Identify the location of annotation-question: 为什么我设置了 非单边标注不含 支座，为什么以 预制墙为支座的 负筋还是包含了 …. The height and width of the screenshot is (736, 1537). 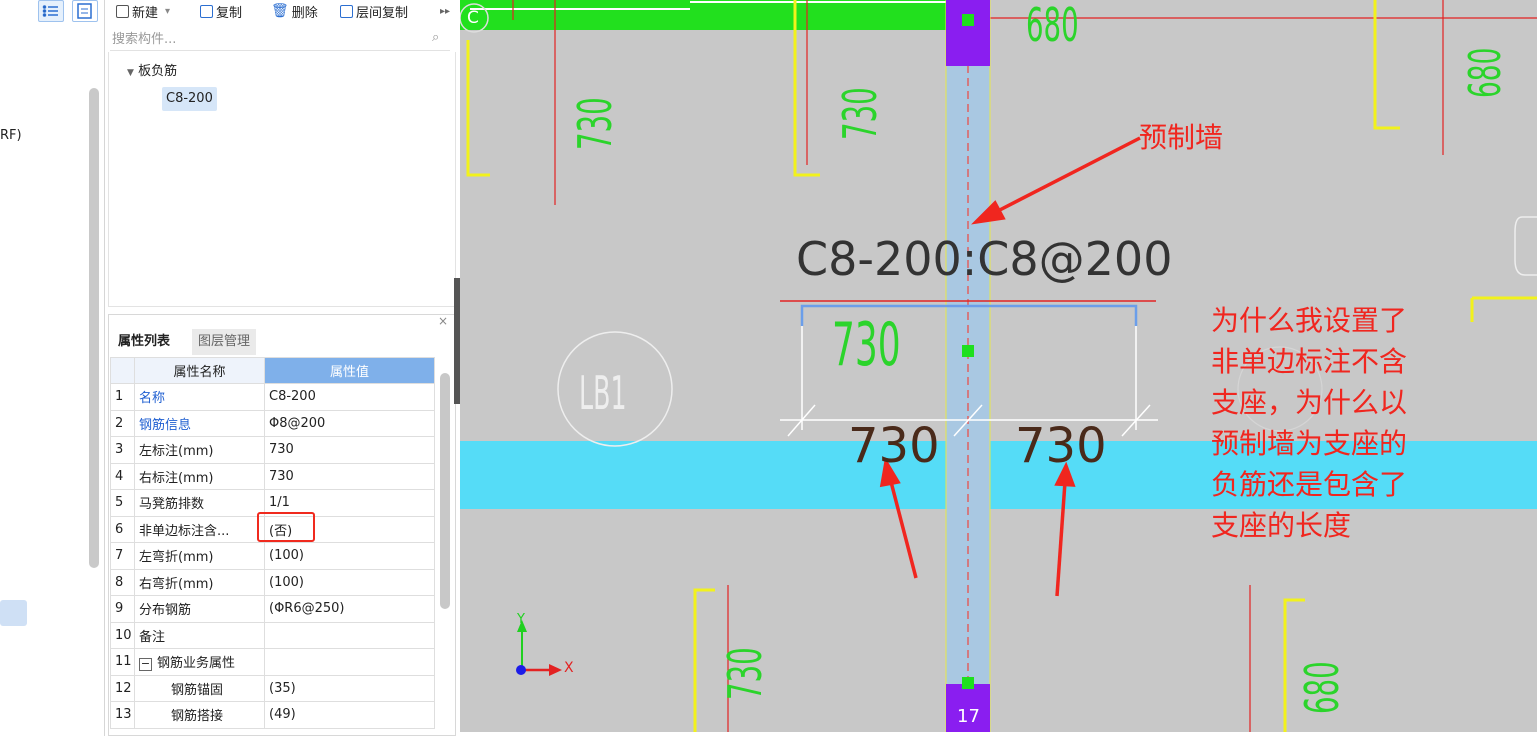
(1309, 423).